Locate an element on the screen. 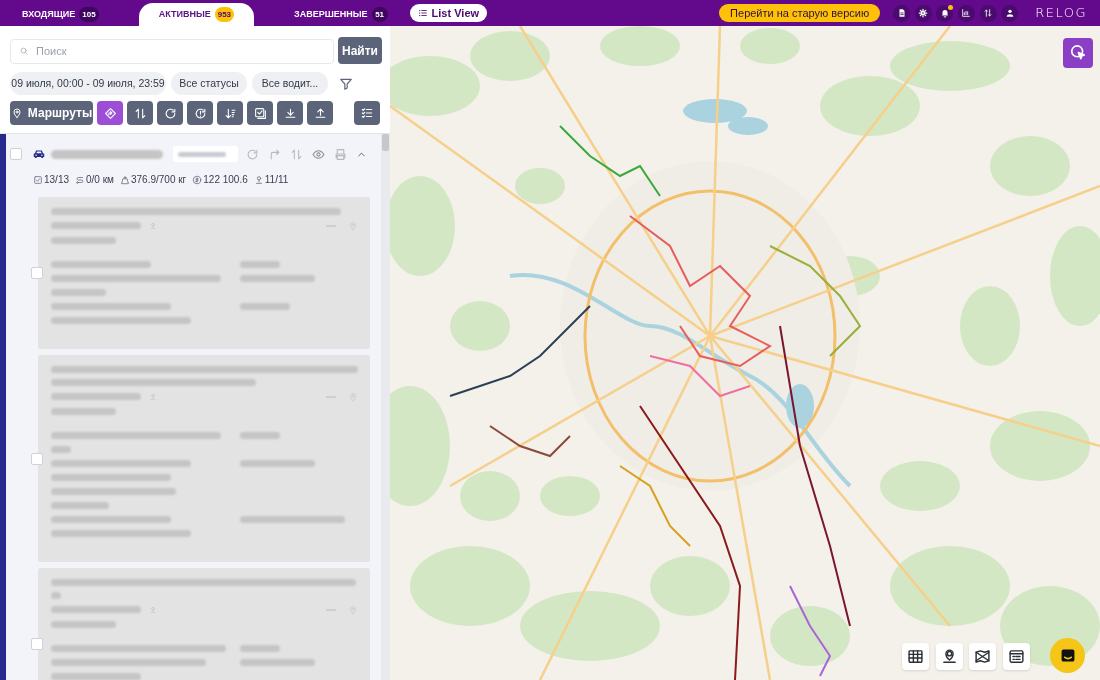  tab: ЗАВЕРШЕННЫЕ 51 is located at coordinates (341, 14).